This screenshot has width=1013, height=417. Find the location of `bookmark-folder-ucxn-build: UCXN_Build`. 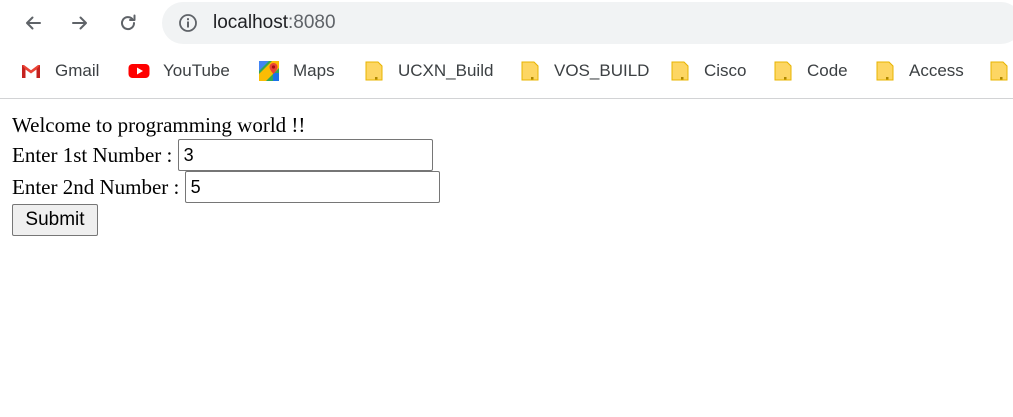

bookmark-folder-ucxn-build: UCXN_Build is located at coordinates (428, 71).